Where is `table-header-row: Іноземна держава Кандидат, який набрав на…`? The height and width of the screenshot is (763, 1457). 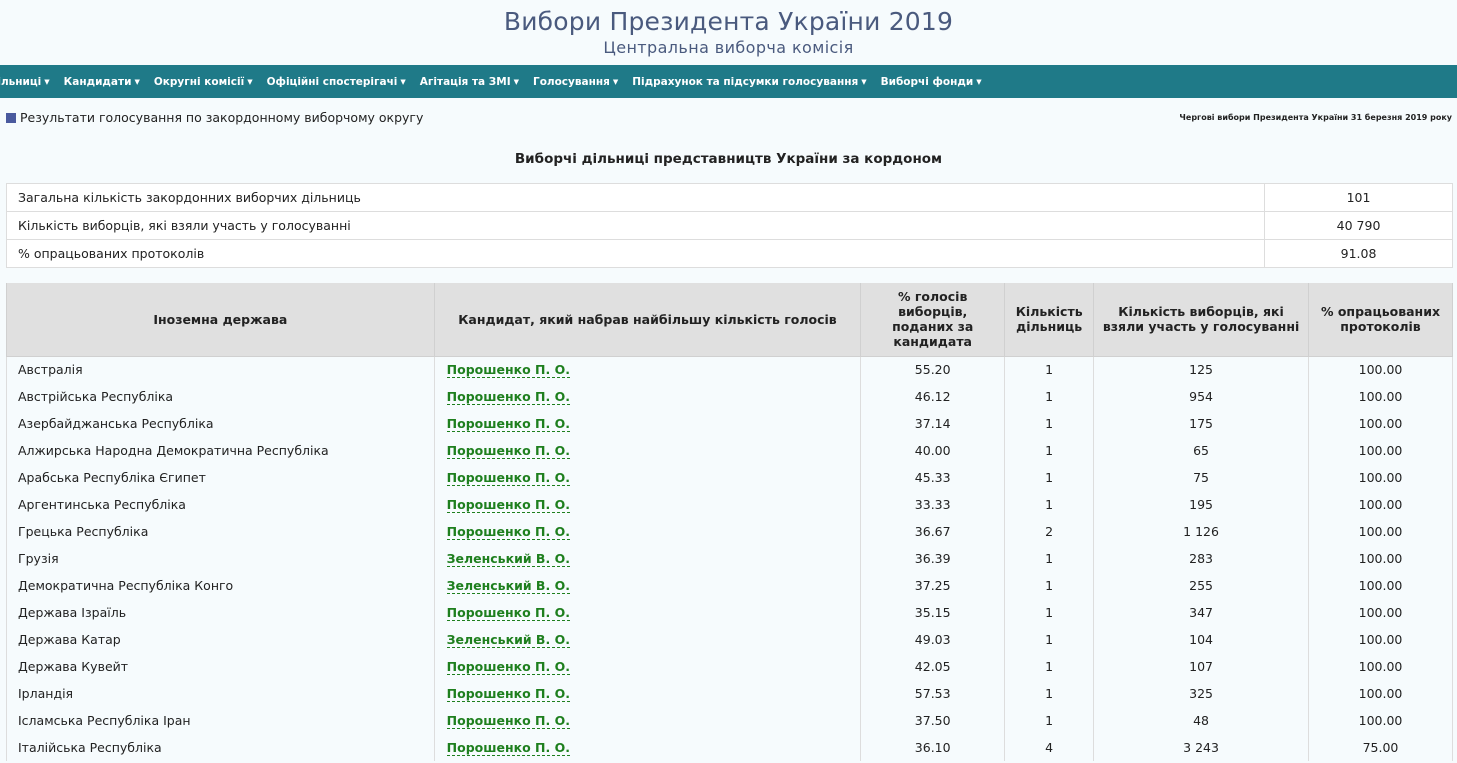
table-header-row: Іноземна держава Кандидат, який набрав на… is located at coordinates (729, 320).